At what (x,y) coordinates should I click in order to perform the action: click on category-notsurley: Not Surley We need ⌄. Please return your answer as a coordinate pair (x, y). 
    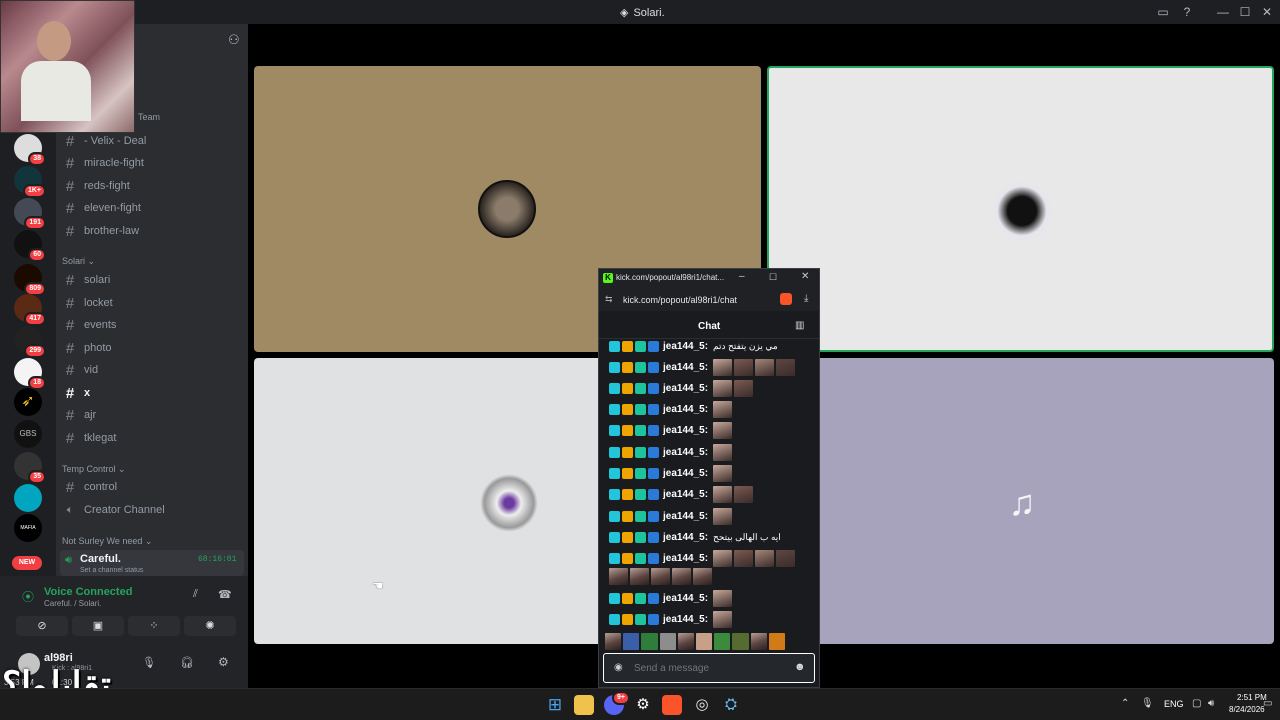
    Looking at the image, I should click on (107, 541).